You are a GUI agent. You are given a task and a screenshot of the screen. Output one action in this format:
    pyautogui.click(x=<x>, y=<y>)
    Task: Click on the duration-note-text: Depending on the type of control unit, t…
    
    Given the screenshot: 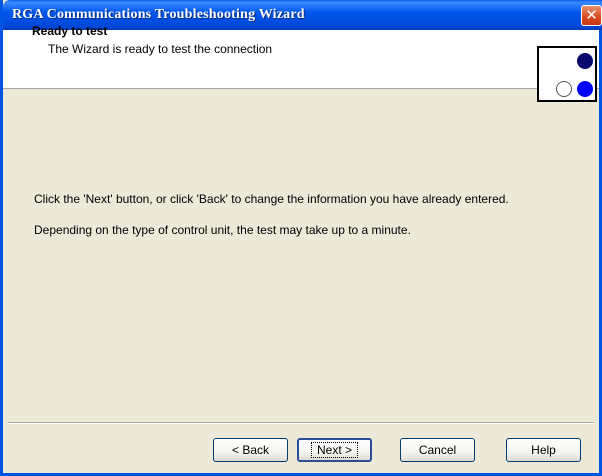 What is the action you would take?
    pyautogui.click(x=222, y=230)
    